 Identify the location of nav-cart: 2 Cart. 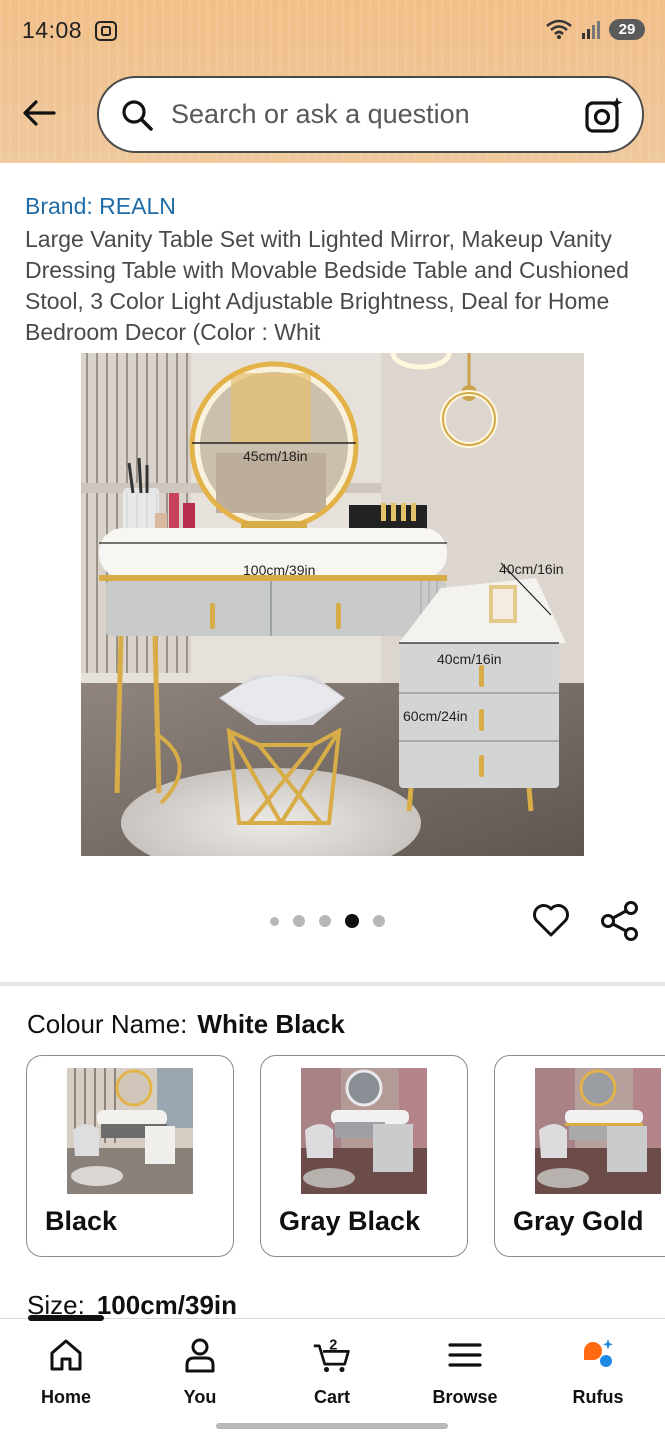
(332, 1371).